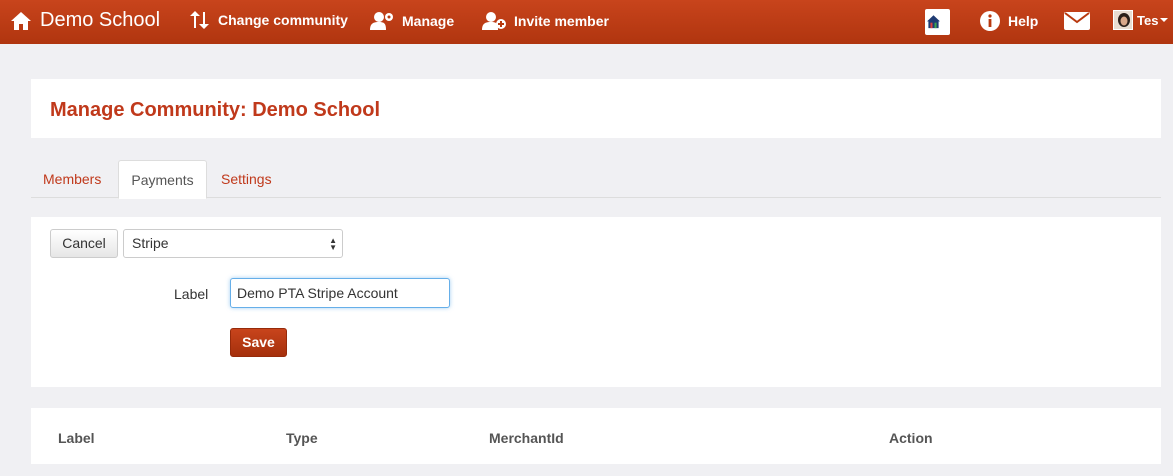 This screenshot has width=1173, height=476. I want to click on home-icon, so click(21, 20).